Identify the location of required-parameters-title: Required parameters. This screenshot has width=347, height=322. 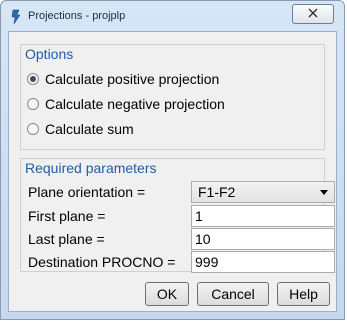
(91, 168).